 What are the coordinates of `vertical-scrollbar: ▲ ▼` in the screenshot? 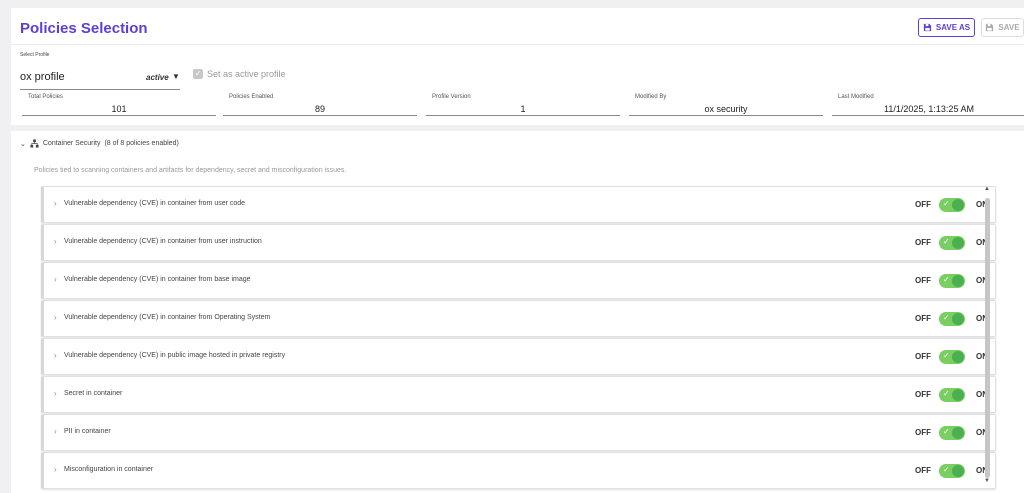 It's located at (988, 337).